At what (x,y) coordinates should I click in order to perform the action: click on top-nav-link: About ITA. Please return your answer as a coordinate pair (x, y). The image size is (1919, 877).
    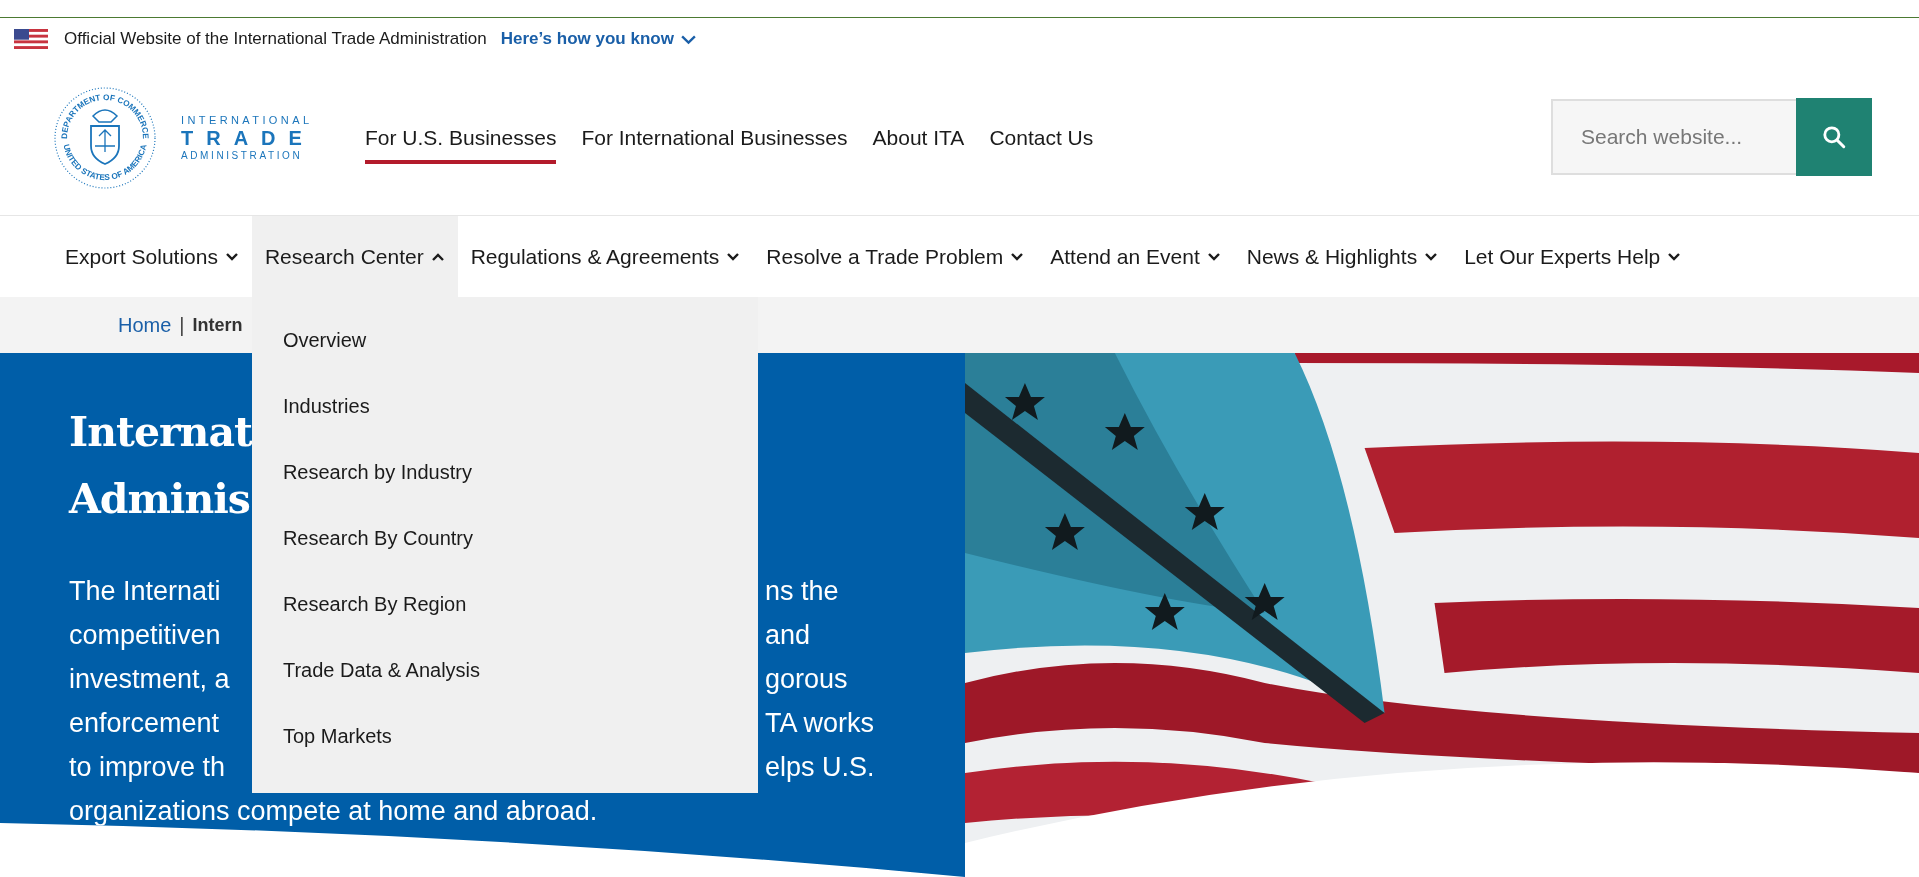
    Looking at the image, I should click on (918, 139).